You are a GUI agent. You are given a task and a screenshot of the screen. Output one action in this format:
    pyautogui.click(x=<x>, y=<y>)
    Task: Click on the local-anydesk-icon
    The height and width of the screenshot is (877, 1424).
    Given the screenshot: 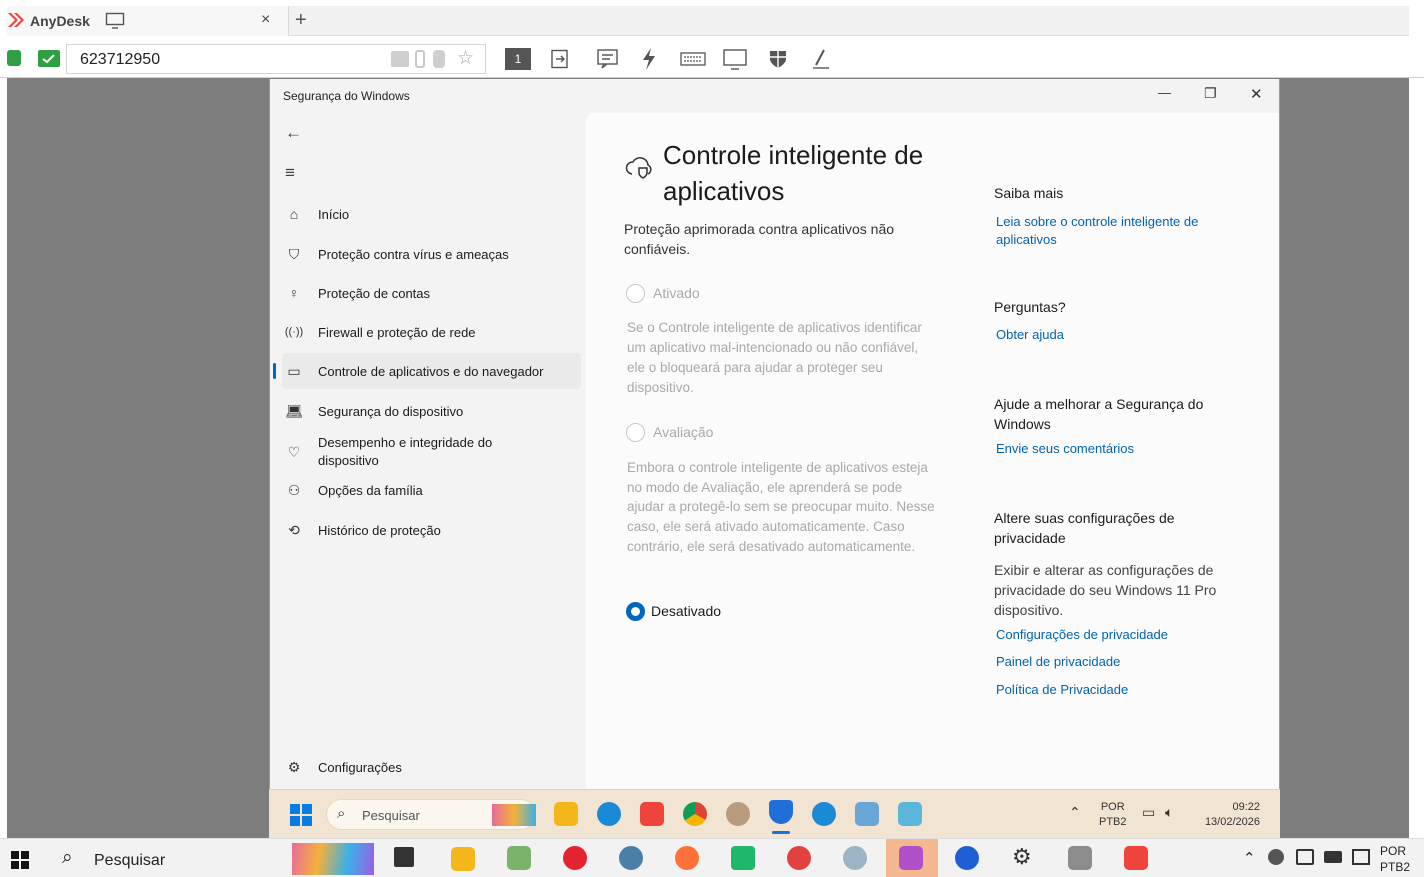 What is the action you would take?
    pyautogui.click(x=1136, y=858)
    